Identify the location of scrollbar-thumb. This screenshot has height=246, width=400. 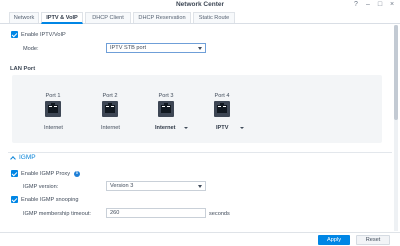
(396, 72).